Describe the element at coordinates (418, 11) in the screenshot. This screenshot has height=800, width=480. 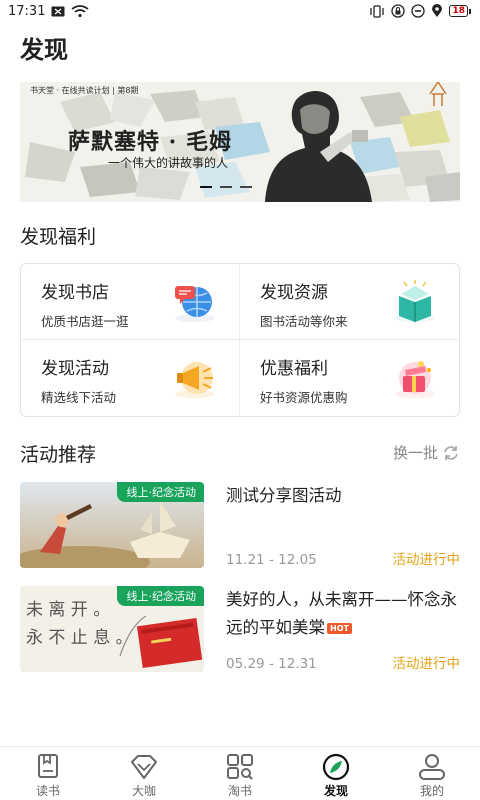
I see `minus-circle-icon` at that location.